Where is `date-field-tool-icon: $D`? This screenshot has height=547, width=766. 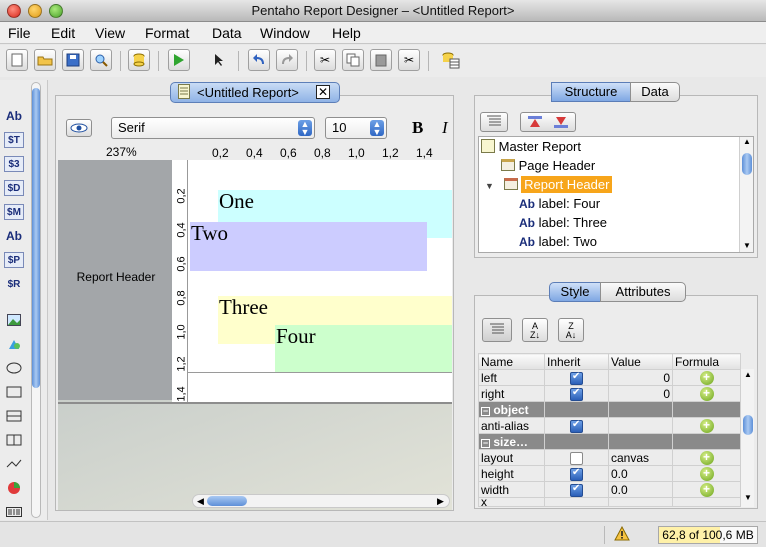
date-field-tool-icon: $D is located at coordinates (14, 188).